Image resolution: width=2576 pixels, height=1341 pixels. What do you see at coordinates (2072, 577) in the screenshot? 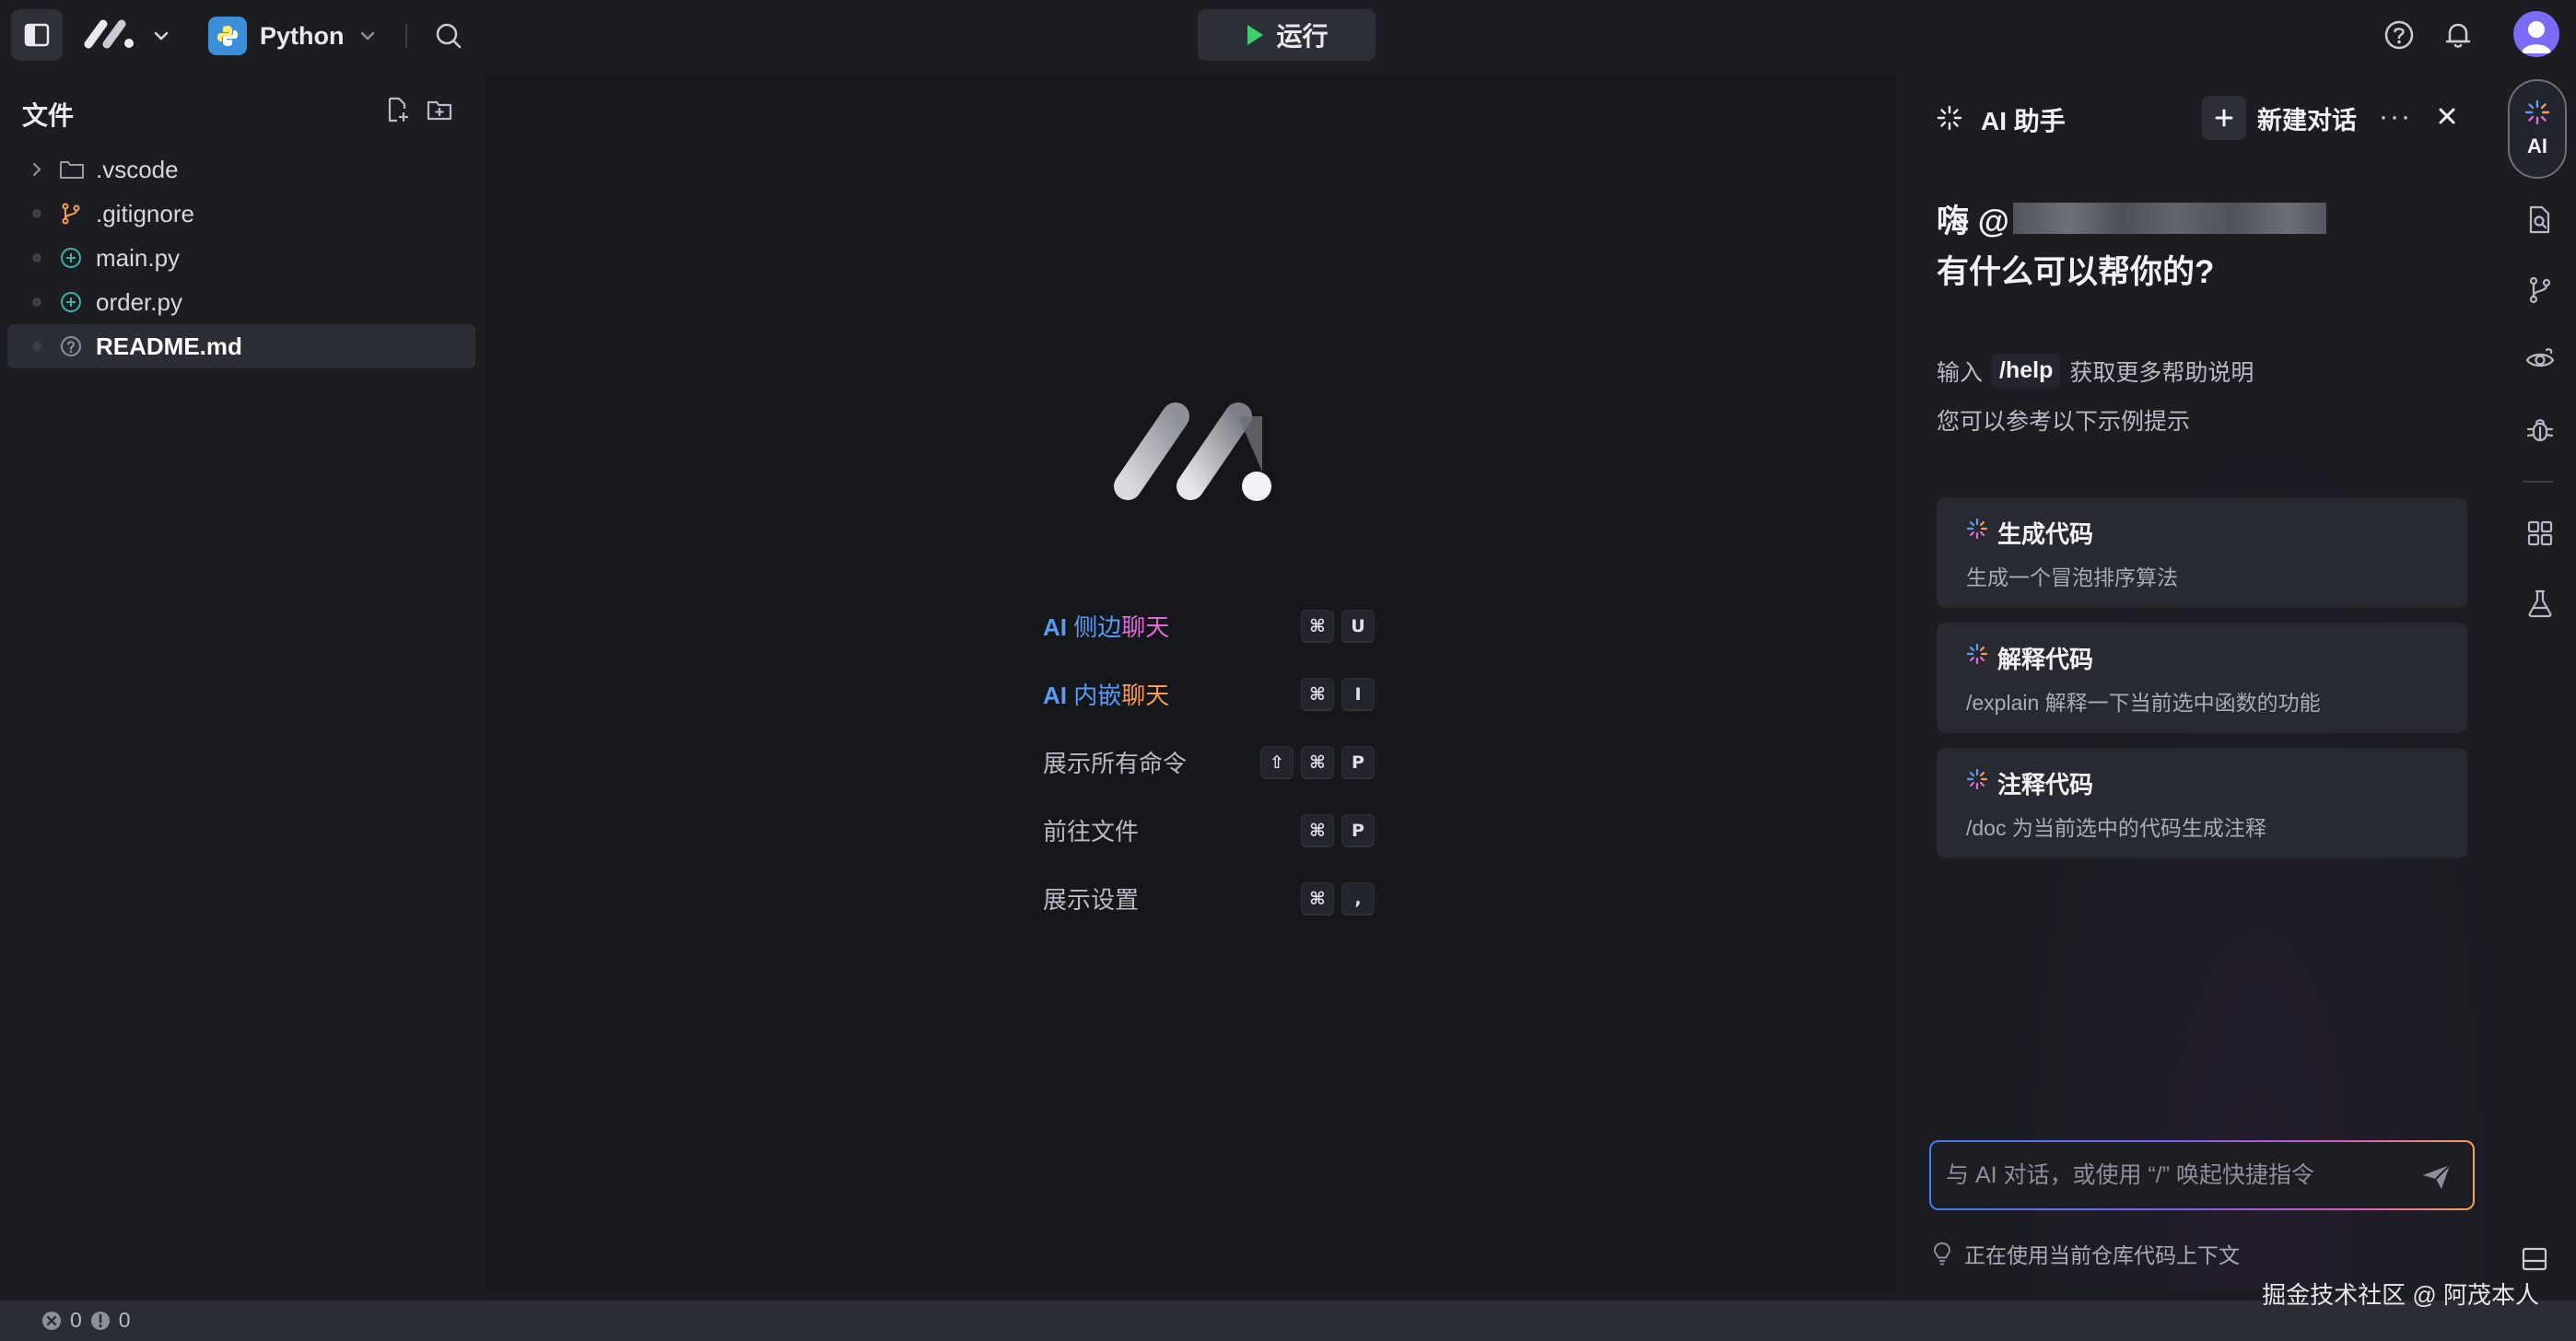
I see `card-description: 生成一个冒泡排序算法` at bounding box center [2072, 577].